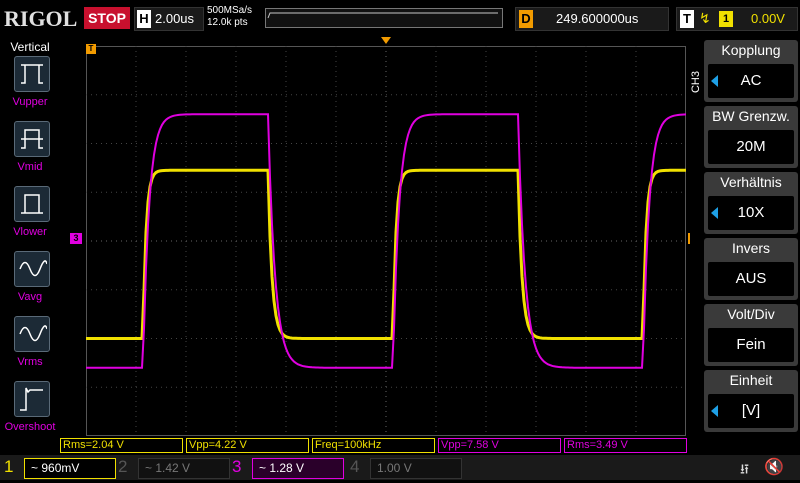  I want to click on trigger-level: 0.00V, so click(768, 18).